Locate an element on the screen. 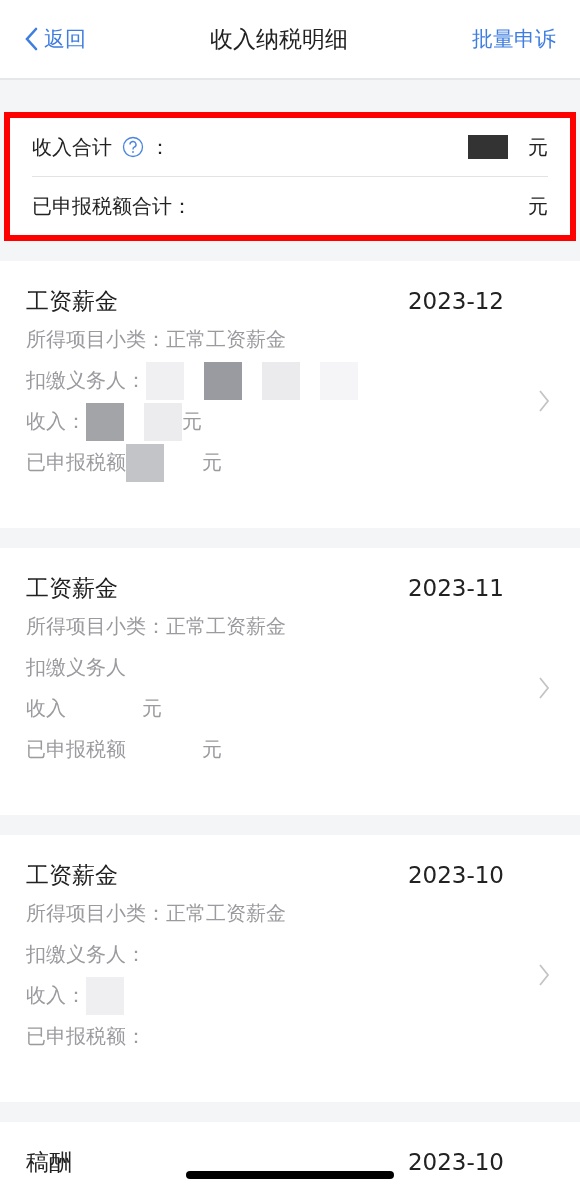 The image size is (580, 1190). summary-label: 已申报税额合计： is located at coordinates (112, 206).